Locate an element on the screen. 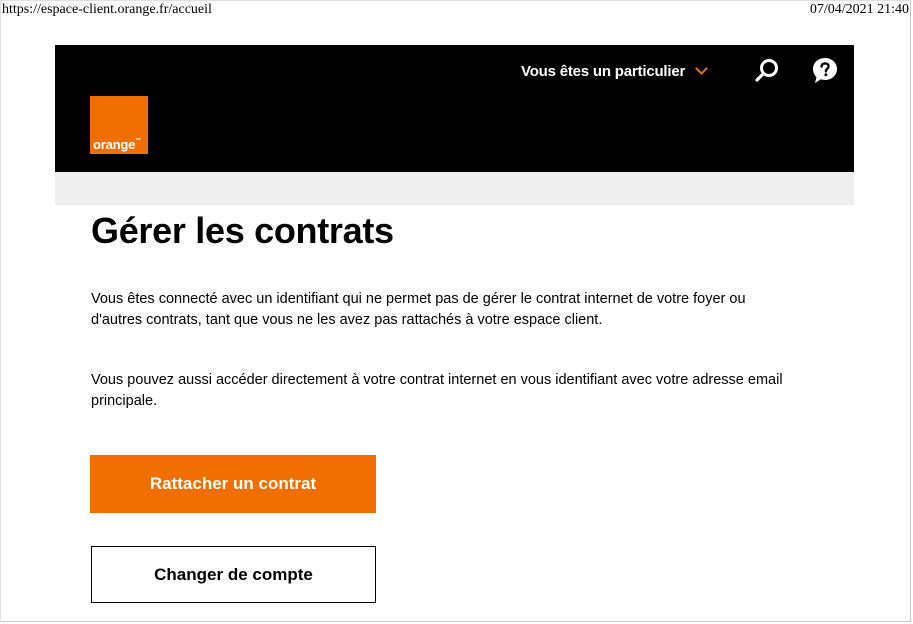  profile-selector: Vous êtes un particulier is located at coordinates (615, 71).